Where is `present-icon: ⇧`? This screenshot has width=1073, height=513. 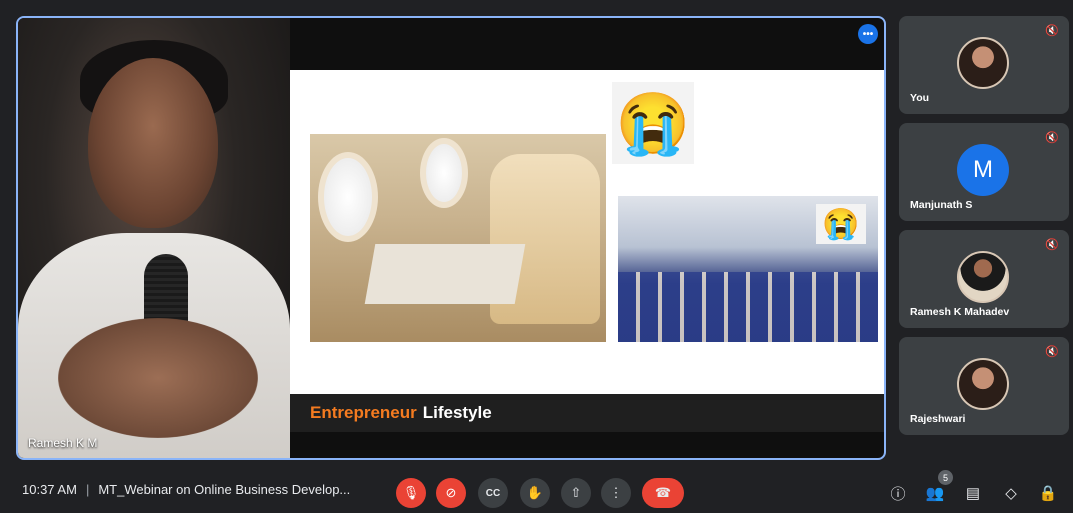 present-icon: ⇧ is located at coordinates (576, 492).